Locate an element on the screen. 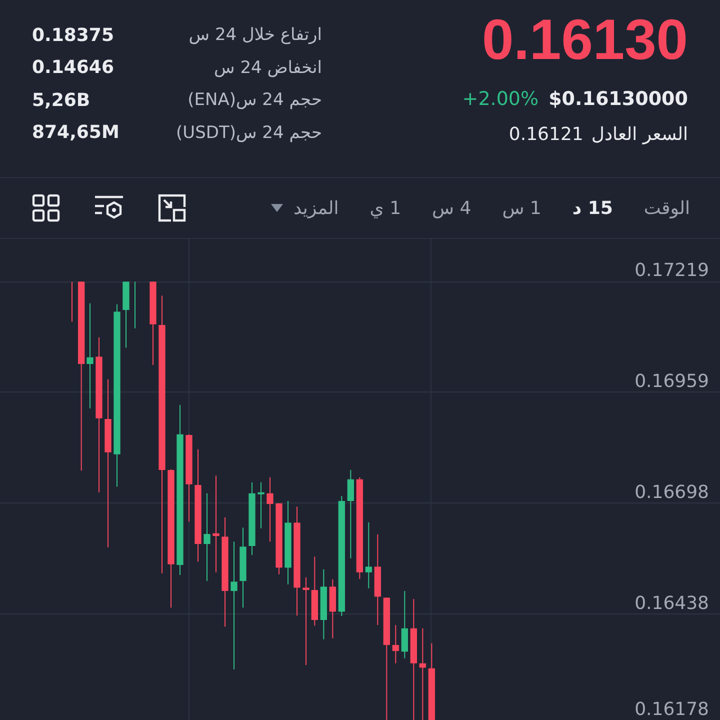  indicator-settings-icon is located at coordinates (109, 208).